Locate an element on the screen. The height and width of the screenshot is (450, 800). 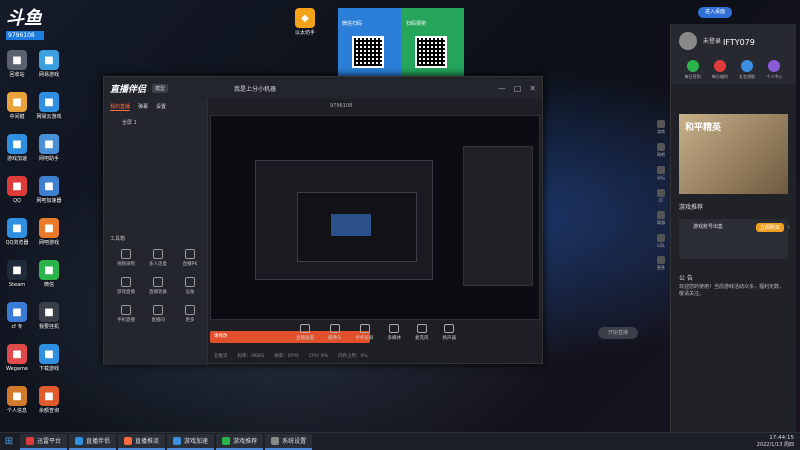
tool-button: 更多 is located at coordinates (190, 314).